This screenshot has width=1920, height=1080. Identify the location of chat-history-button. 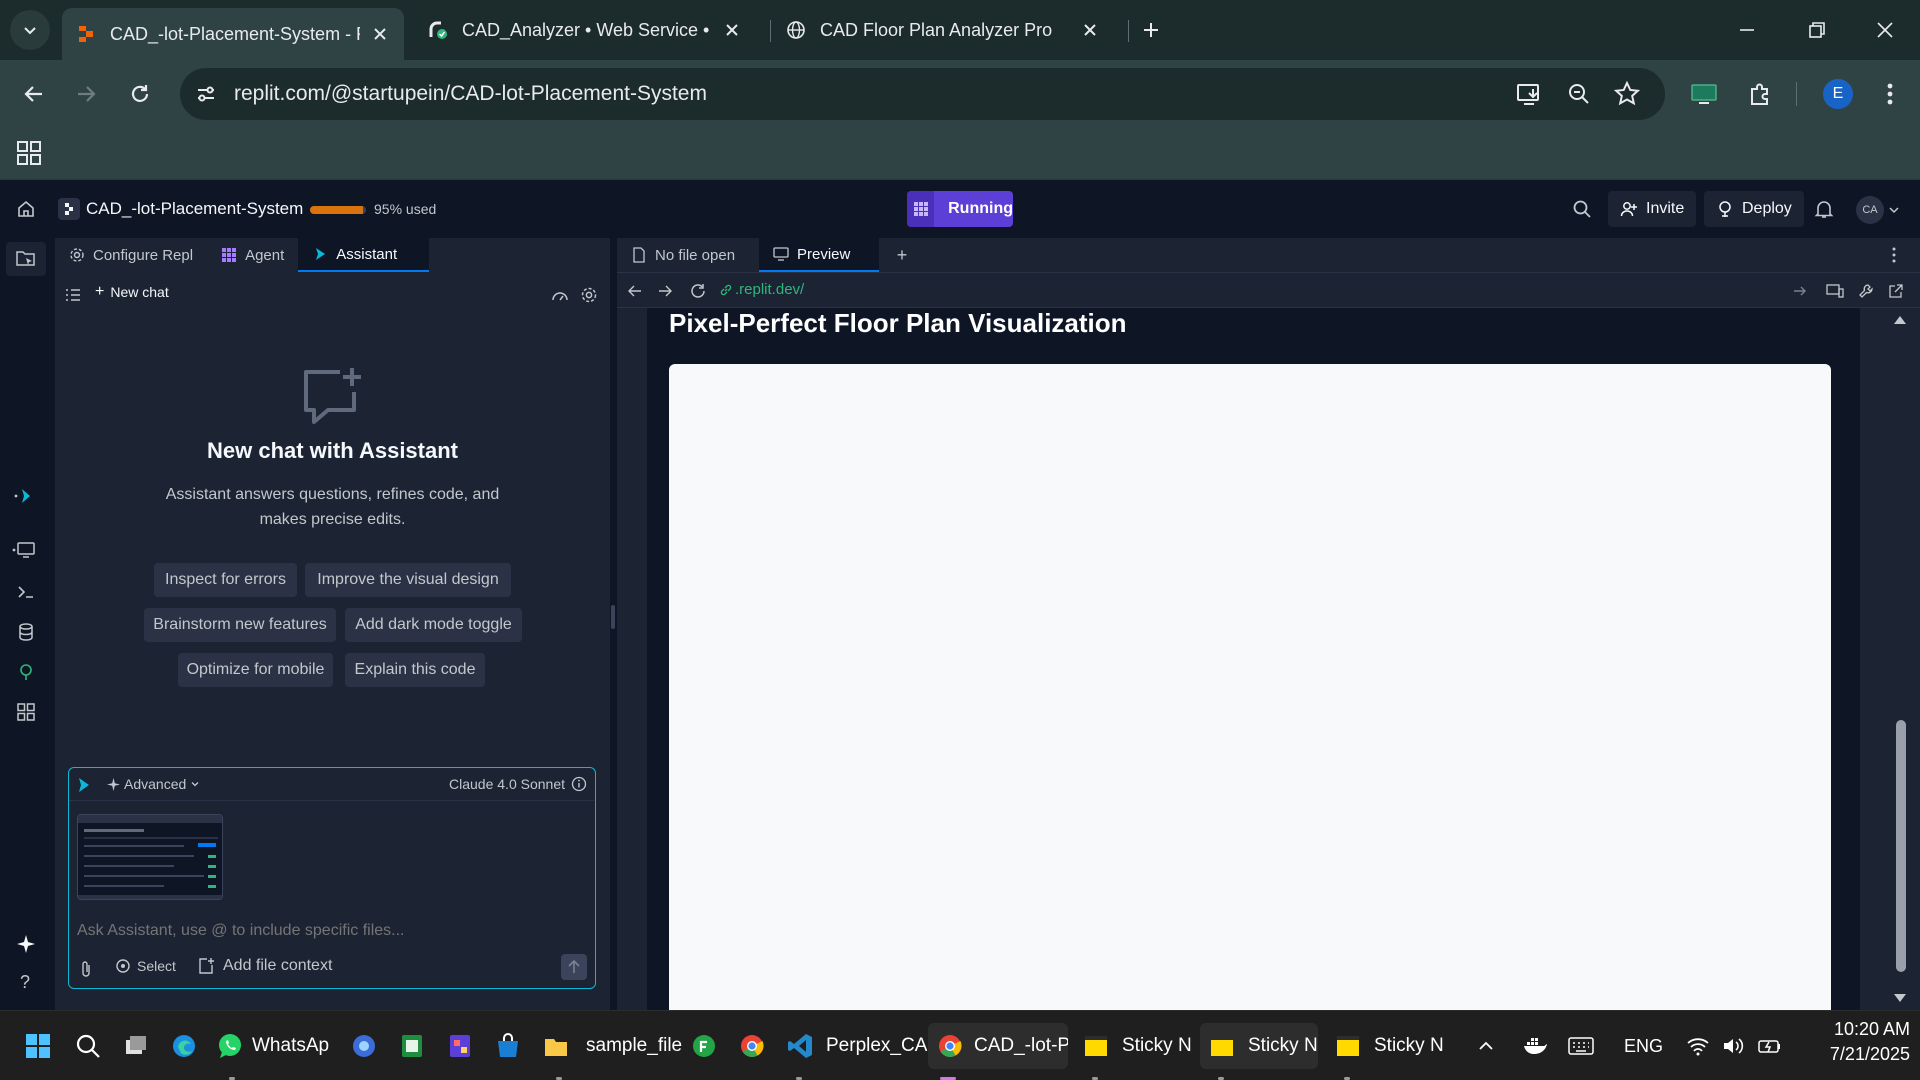
(73, 295).